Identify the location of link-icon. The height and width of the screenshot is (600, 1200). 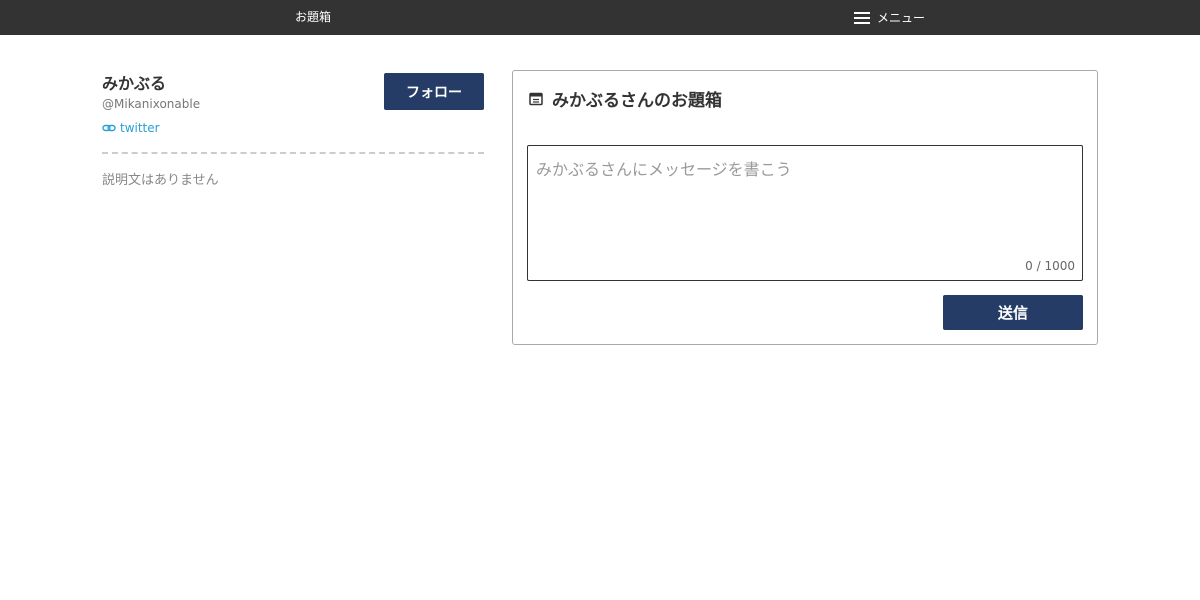
(109, 128).